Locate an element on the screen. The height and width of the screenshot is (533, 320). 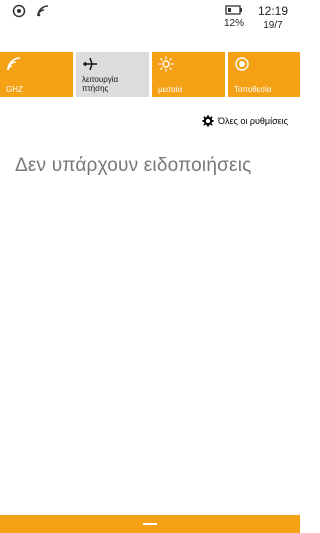
gear-icon is located at coordinates (208, 121).